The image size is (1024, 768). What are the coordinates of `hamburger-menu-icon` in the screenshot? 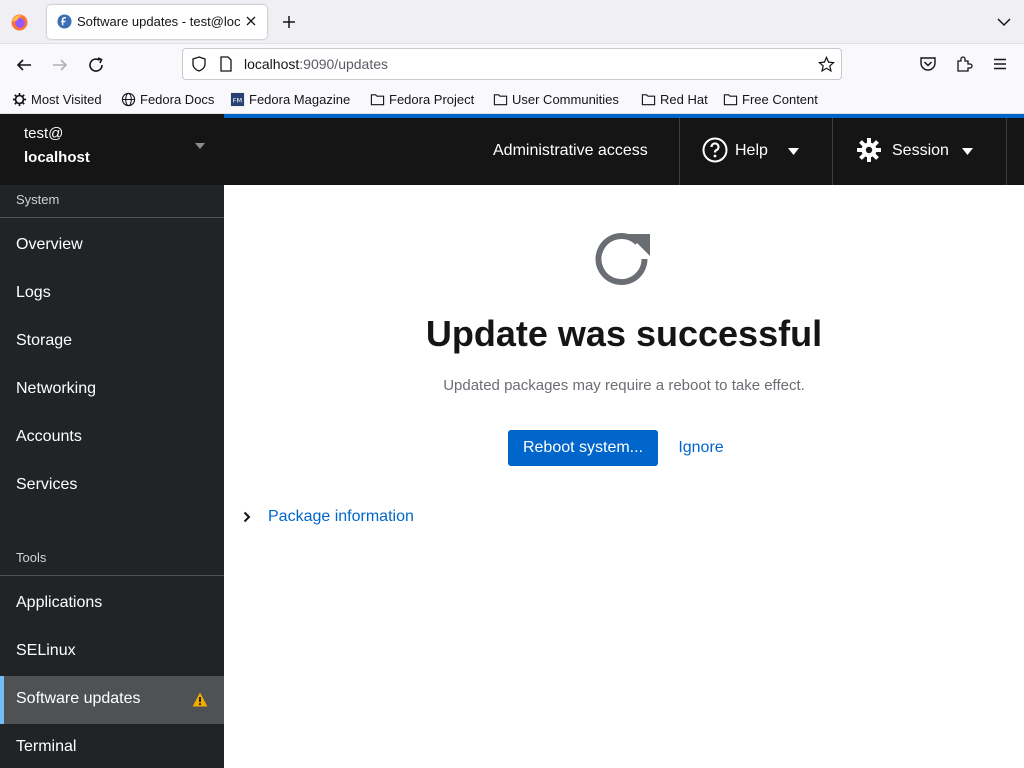 It's located at (1000, 64).